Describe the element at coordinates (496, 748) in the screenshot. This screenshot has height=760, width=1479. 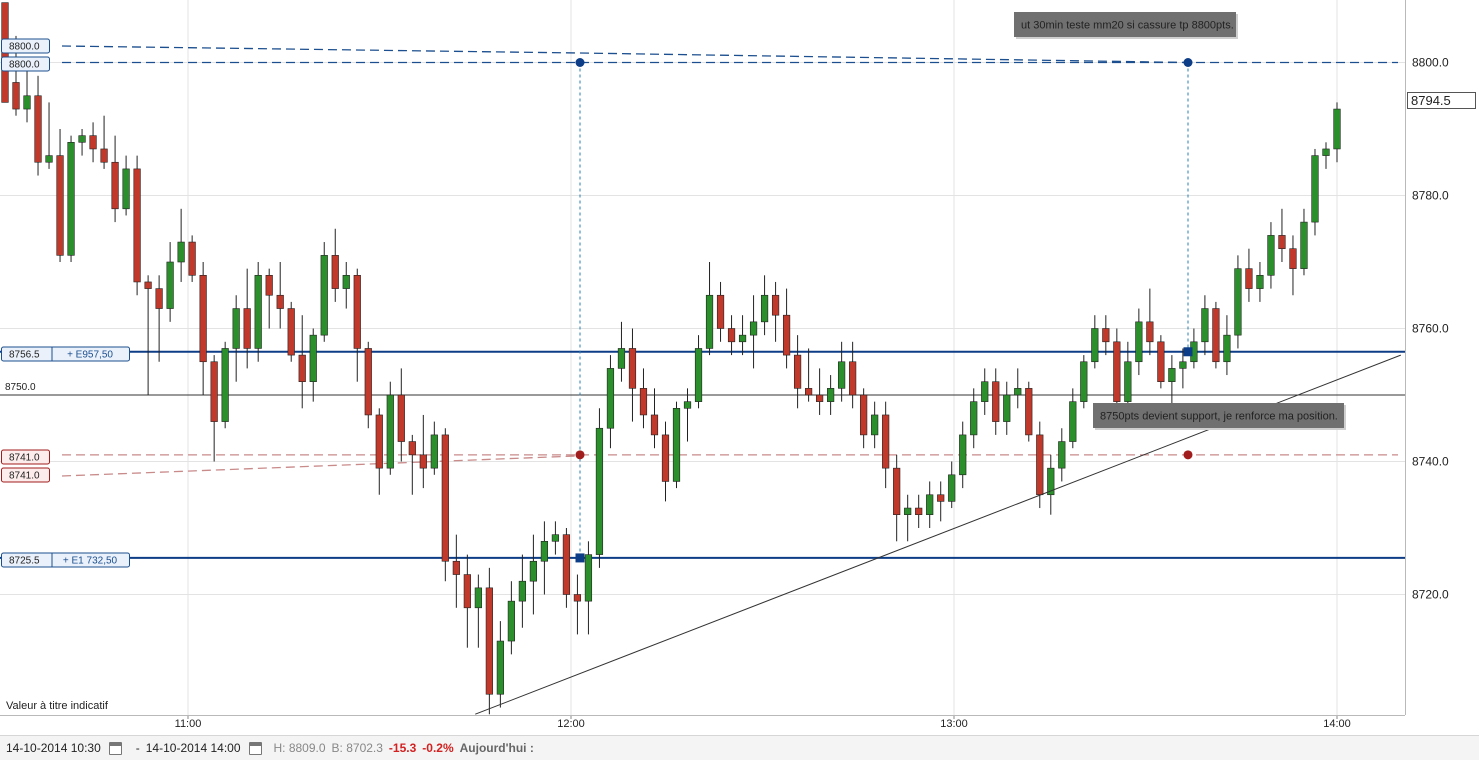
I see `period-label: Aujourd'hui :` at that location.